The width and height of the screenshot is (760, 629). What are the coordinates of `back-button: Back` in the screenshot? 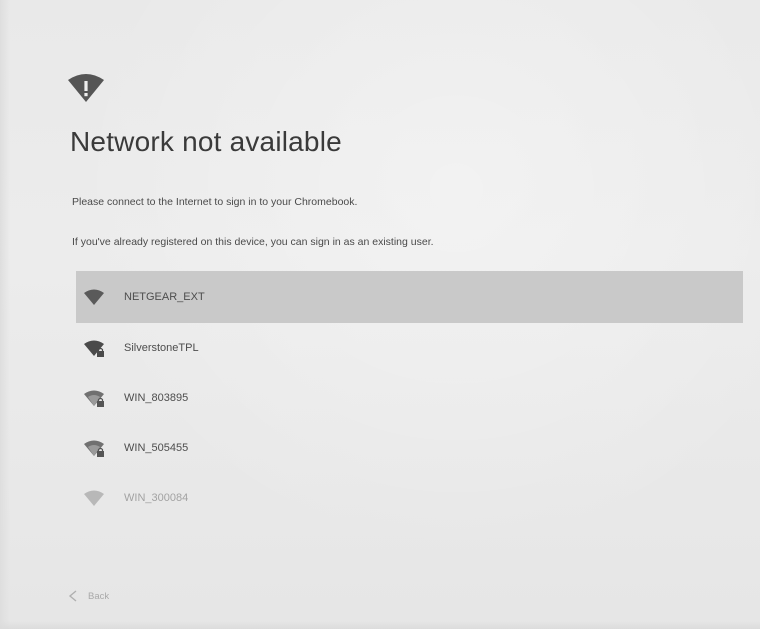 It's located at (88, 596).